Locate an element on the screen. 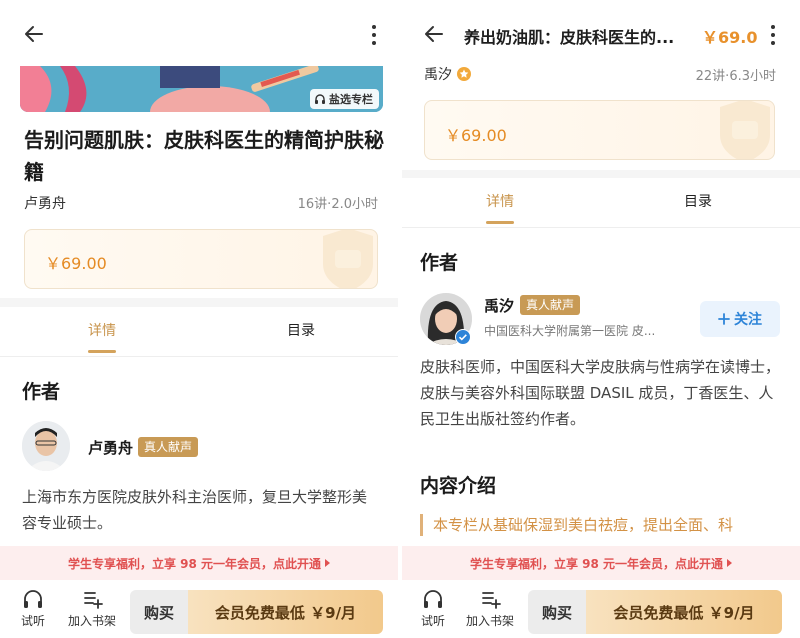 This screenshot has height=638, width=800. verified-icon is located at coordinates (463, 337).